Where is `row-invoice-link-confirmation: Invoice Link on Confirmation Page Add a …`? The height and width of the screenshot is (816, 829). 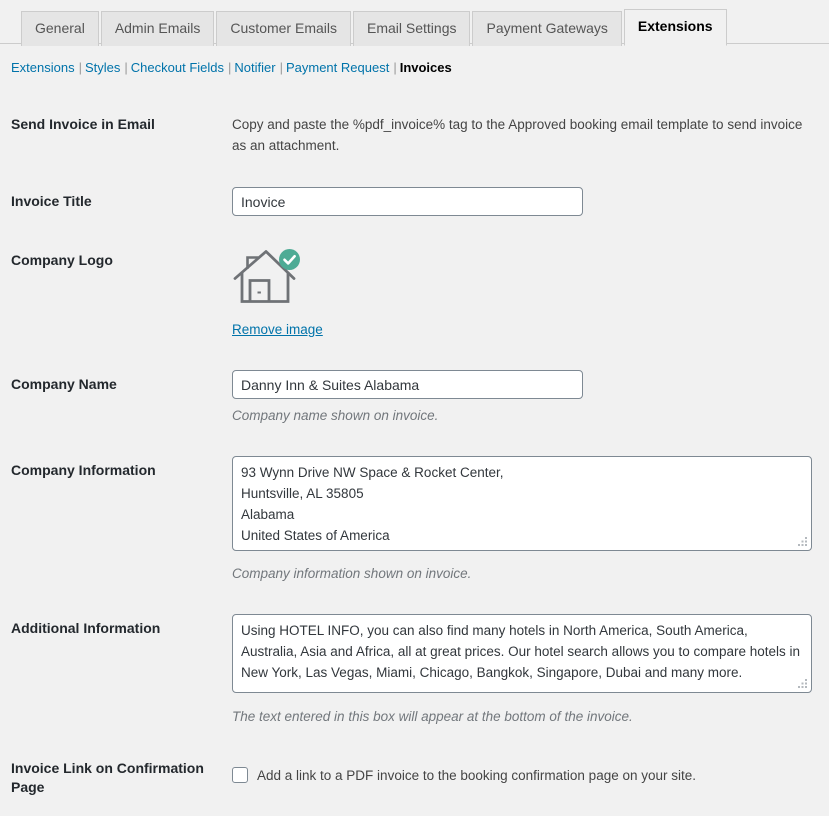 row-invoice-link-confirmation: Invoice Link on Confirmation Page Add a … is located at coordinates (414, 778).